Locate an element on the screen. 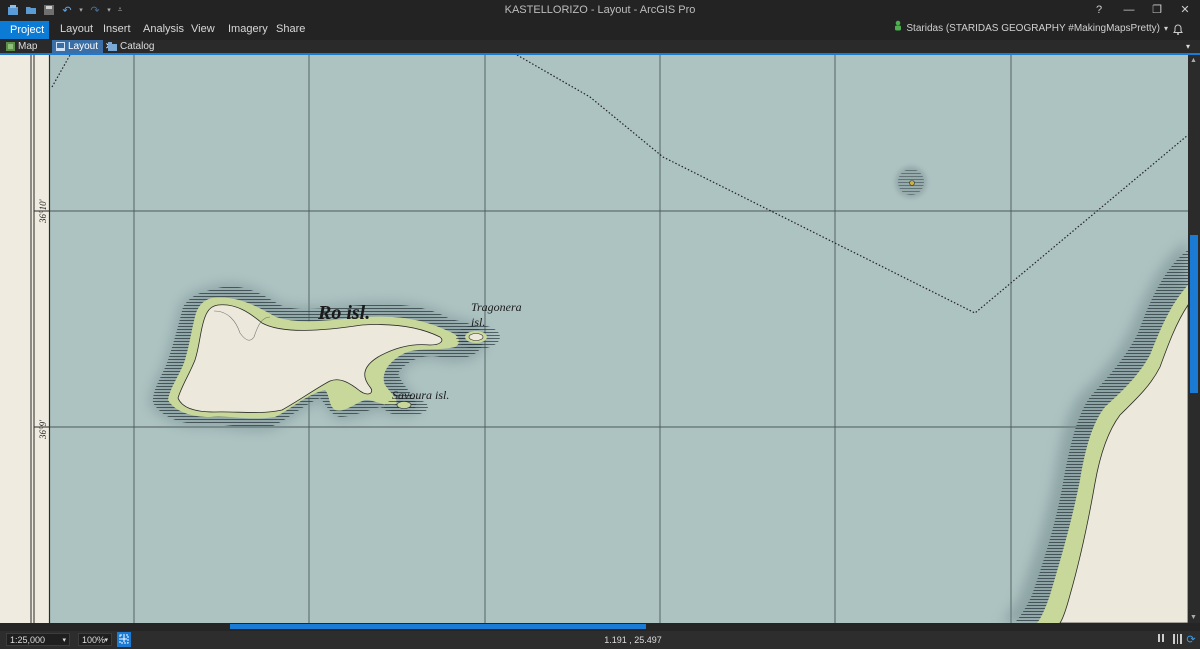 This screenshot has height=649, width=1200. scroll-down-icon: ▼ is located at coordinates (1193, 617).